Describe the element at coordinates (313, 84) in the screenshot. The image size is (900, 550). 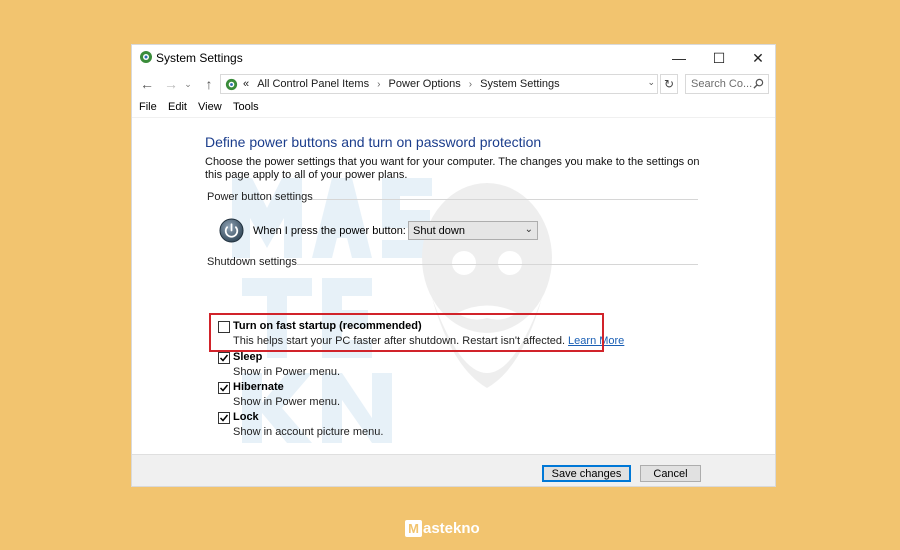
I see `breadcrumb-item-all-control-panel-items: All Control Panel Items` at that location.